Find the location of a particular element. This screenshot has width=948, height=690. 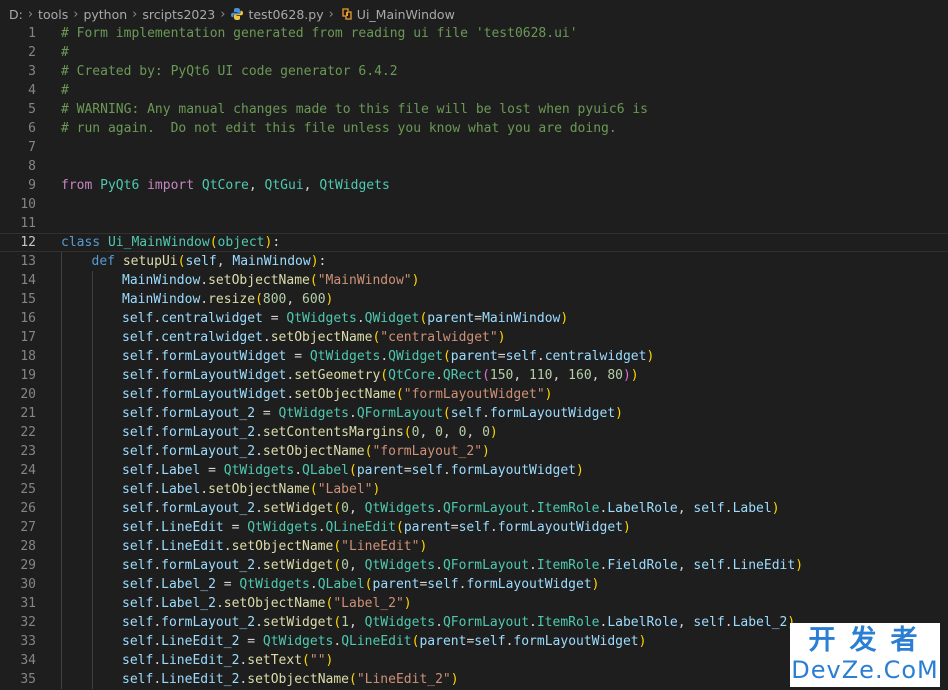

breadcrumb-file-label: test0628.py is located at coordinates (286, 14).